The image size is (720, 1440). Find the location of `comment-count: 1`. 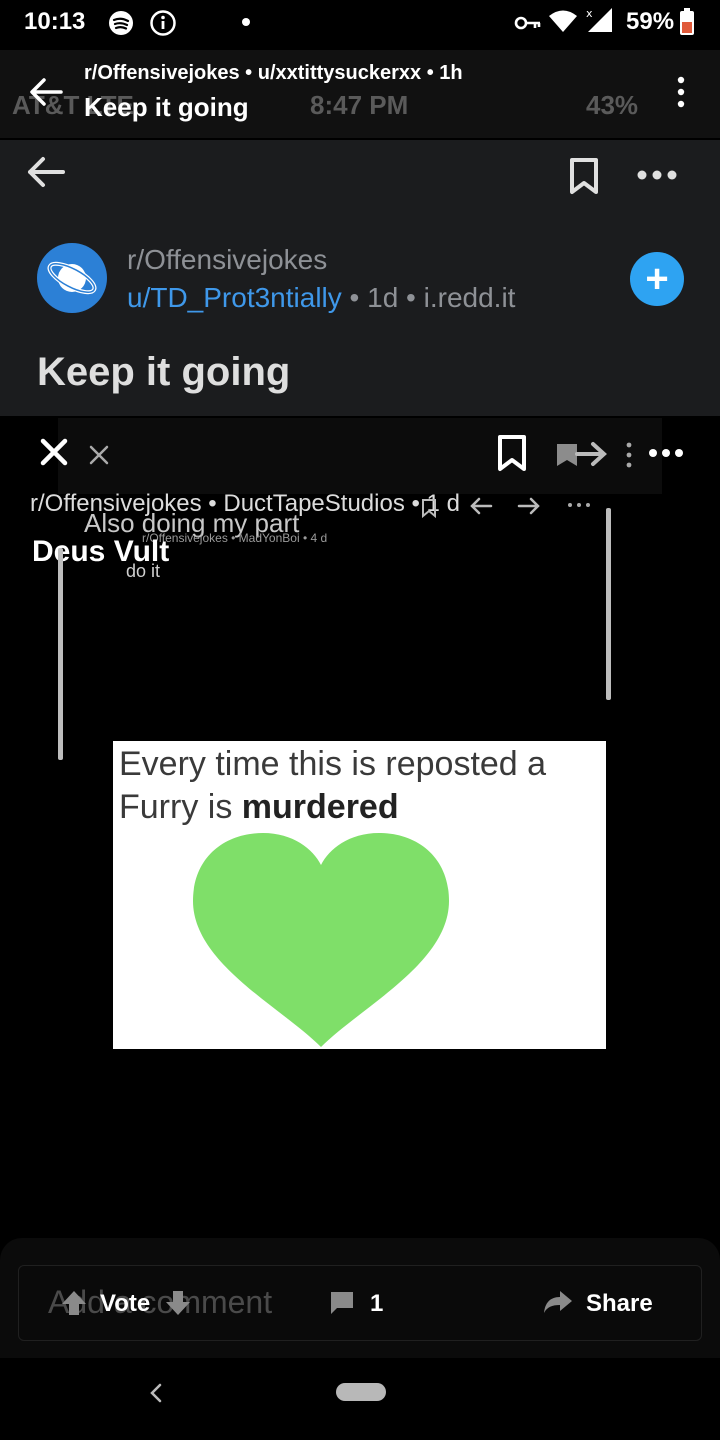

comment-count: 1 is located at coordinates (376, 1304).